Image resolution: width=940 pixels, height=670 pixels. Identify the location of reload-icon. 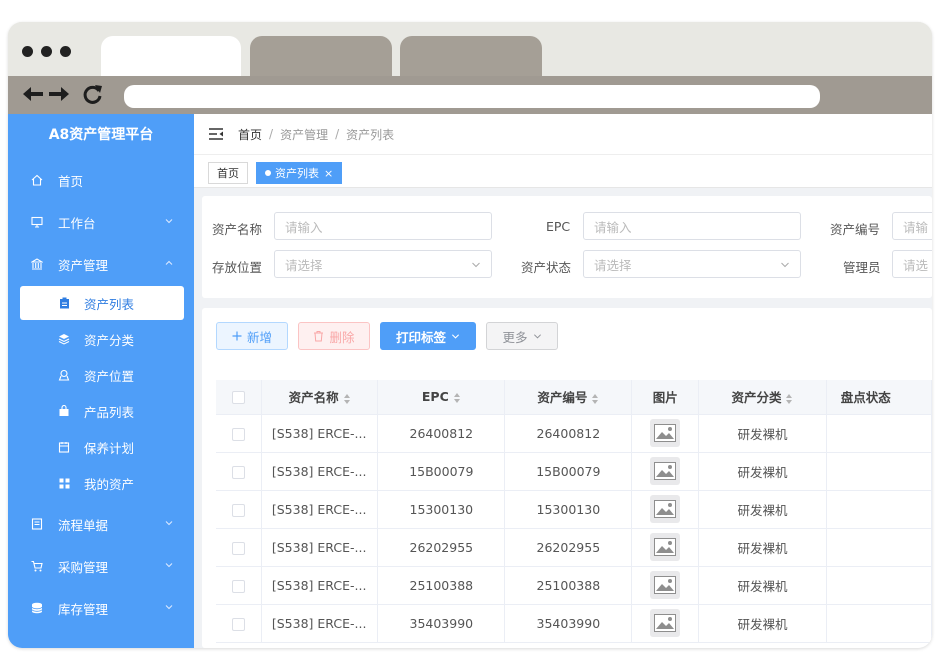
(93, 94).